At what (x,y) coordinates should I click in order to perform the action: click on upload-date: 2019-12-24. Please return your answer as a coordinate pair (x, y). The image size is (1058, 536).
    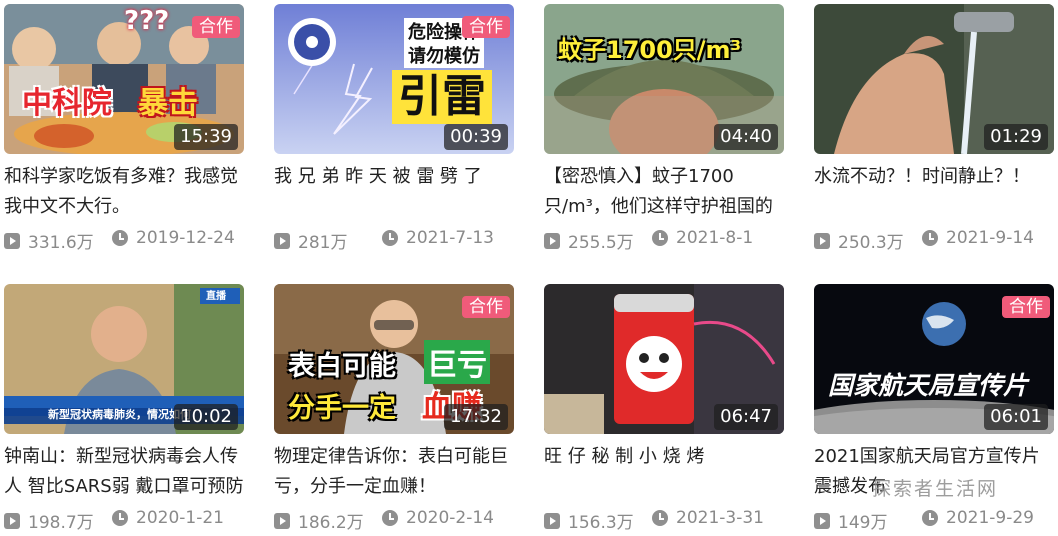
    Looking at the image, I should click on (185, 238).